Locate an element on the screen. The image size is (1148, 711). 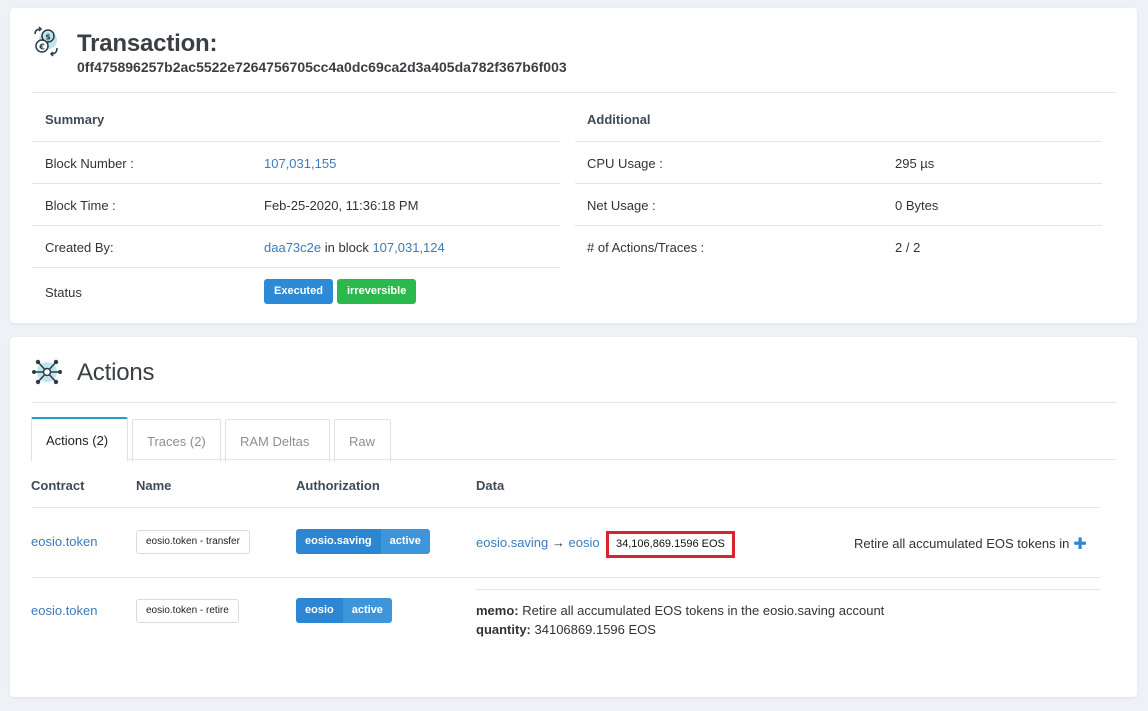
quantity-label: quantity: is located at coordinates (503, 629).